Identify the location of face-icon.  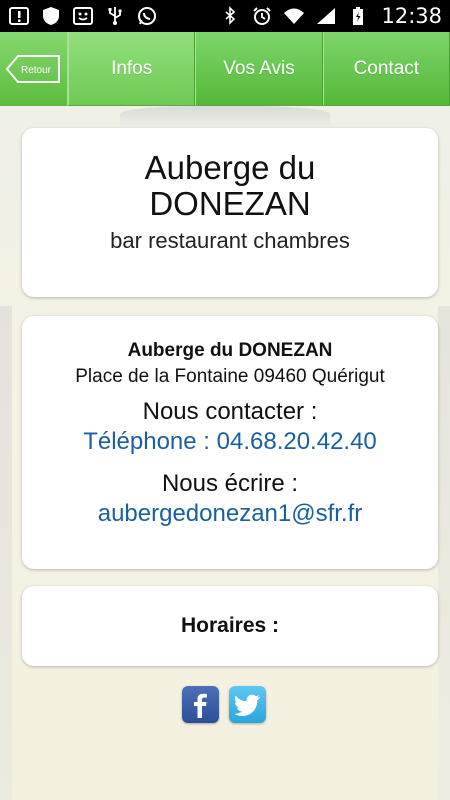
(83, 16).